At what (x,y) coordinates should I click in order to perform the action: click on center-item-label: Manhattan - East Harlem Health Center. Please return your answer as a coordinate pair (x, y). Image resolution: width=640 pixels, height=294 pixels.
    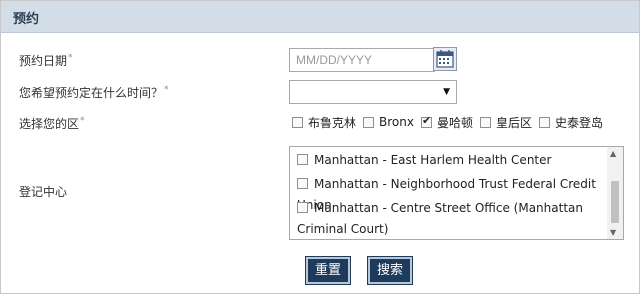
    Looking at the image, I should click on (433, 160).